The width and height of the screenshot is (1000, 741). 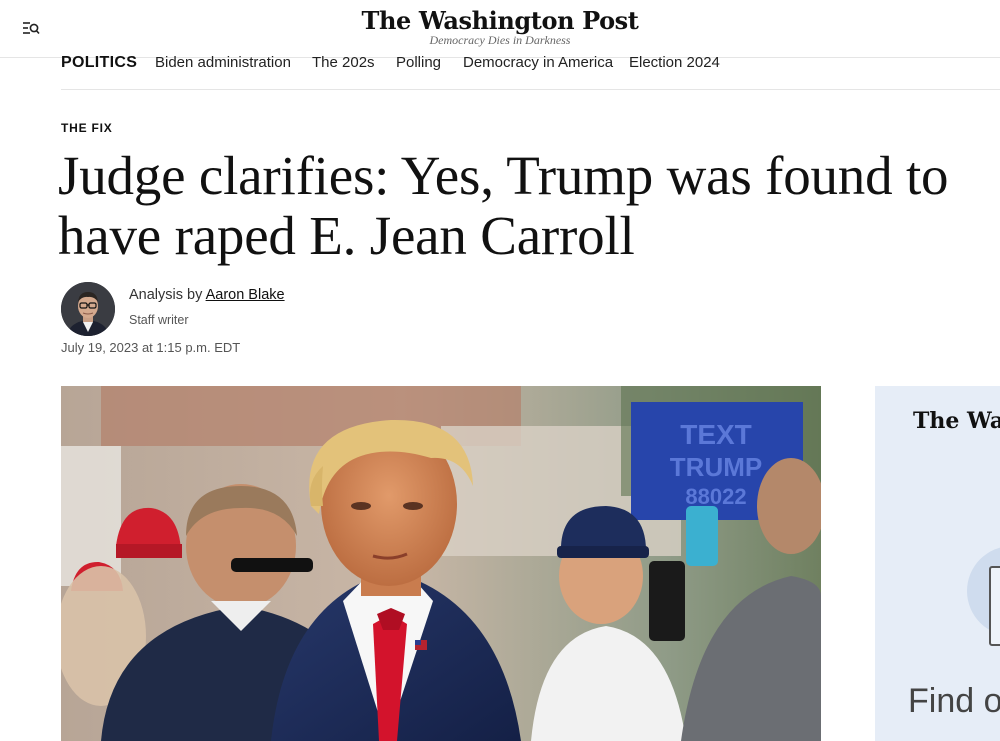 I want to click on nav-item-biden-administration: Biden administration, so click(x=223, y=62).